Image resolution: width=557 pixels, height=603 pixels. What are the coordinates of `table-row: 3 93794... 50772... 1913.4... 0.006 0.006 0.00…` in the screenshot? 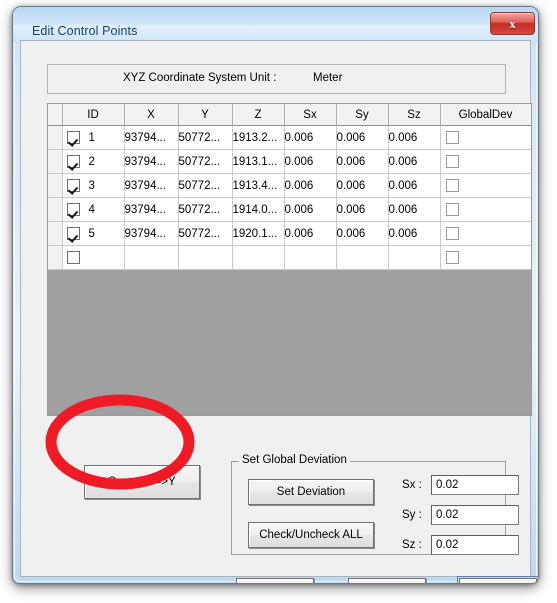 It's located at (289, 185).